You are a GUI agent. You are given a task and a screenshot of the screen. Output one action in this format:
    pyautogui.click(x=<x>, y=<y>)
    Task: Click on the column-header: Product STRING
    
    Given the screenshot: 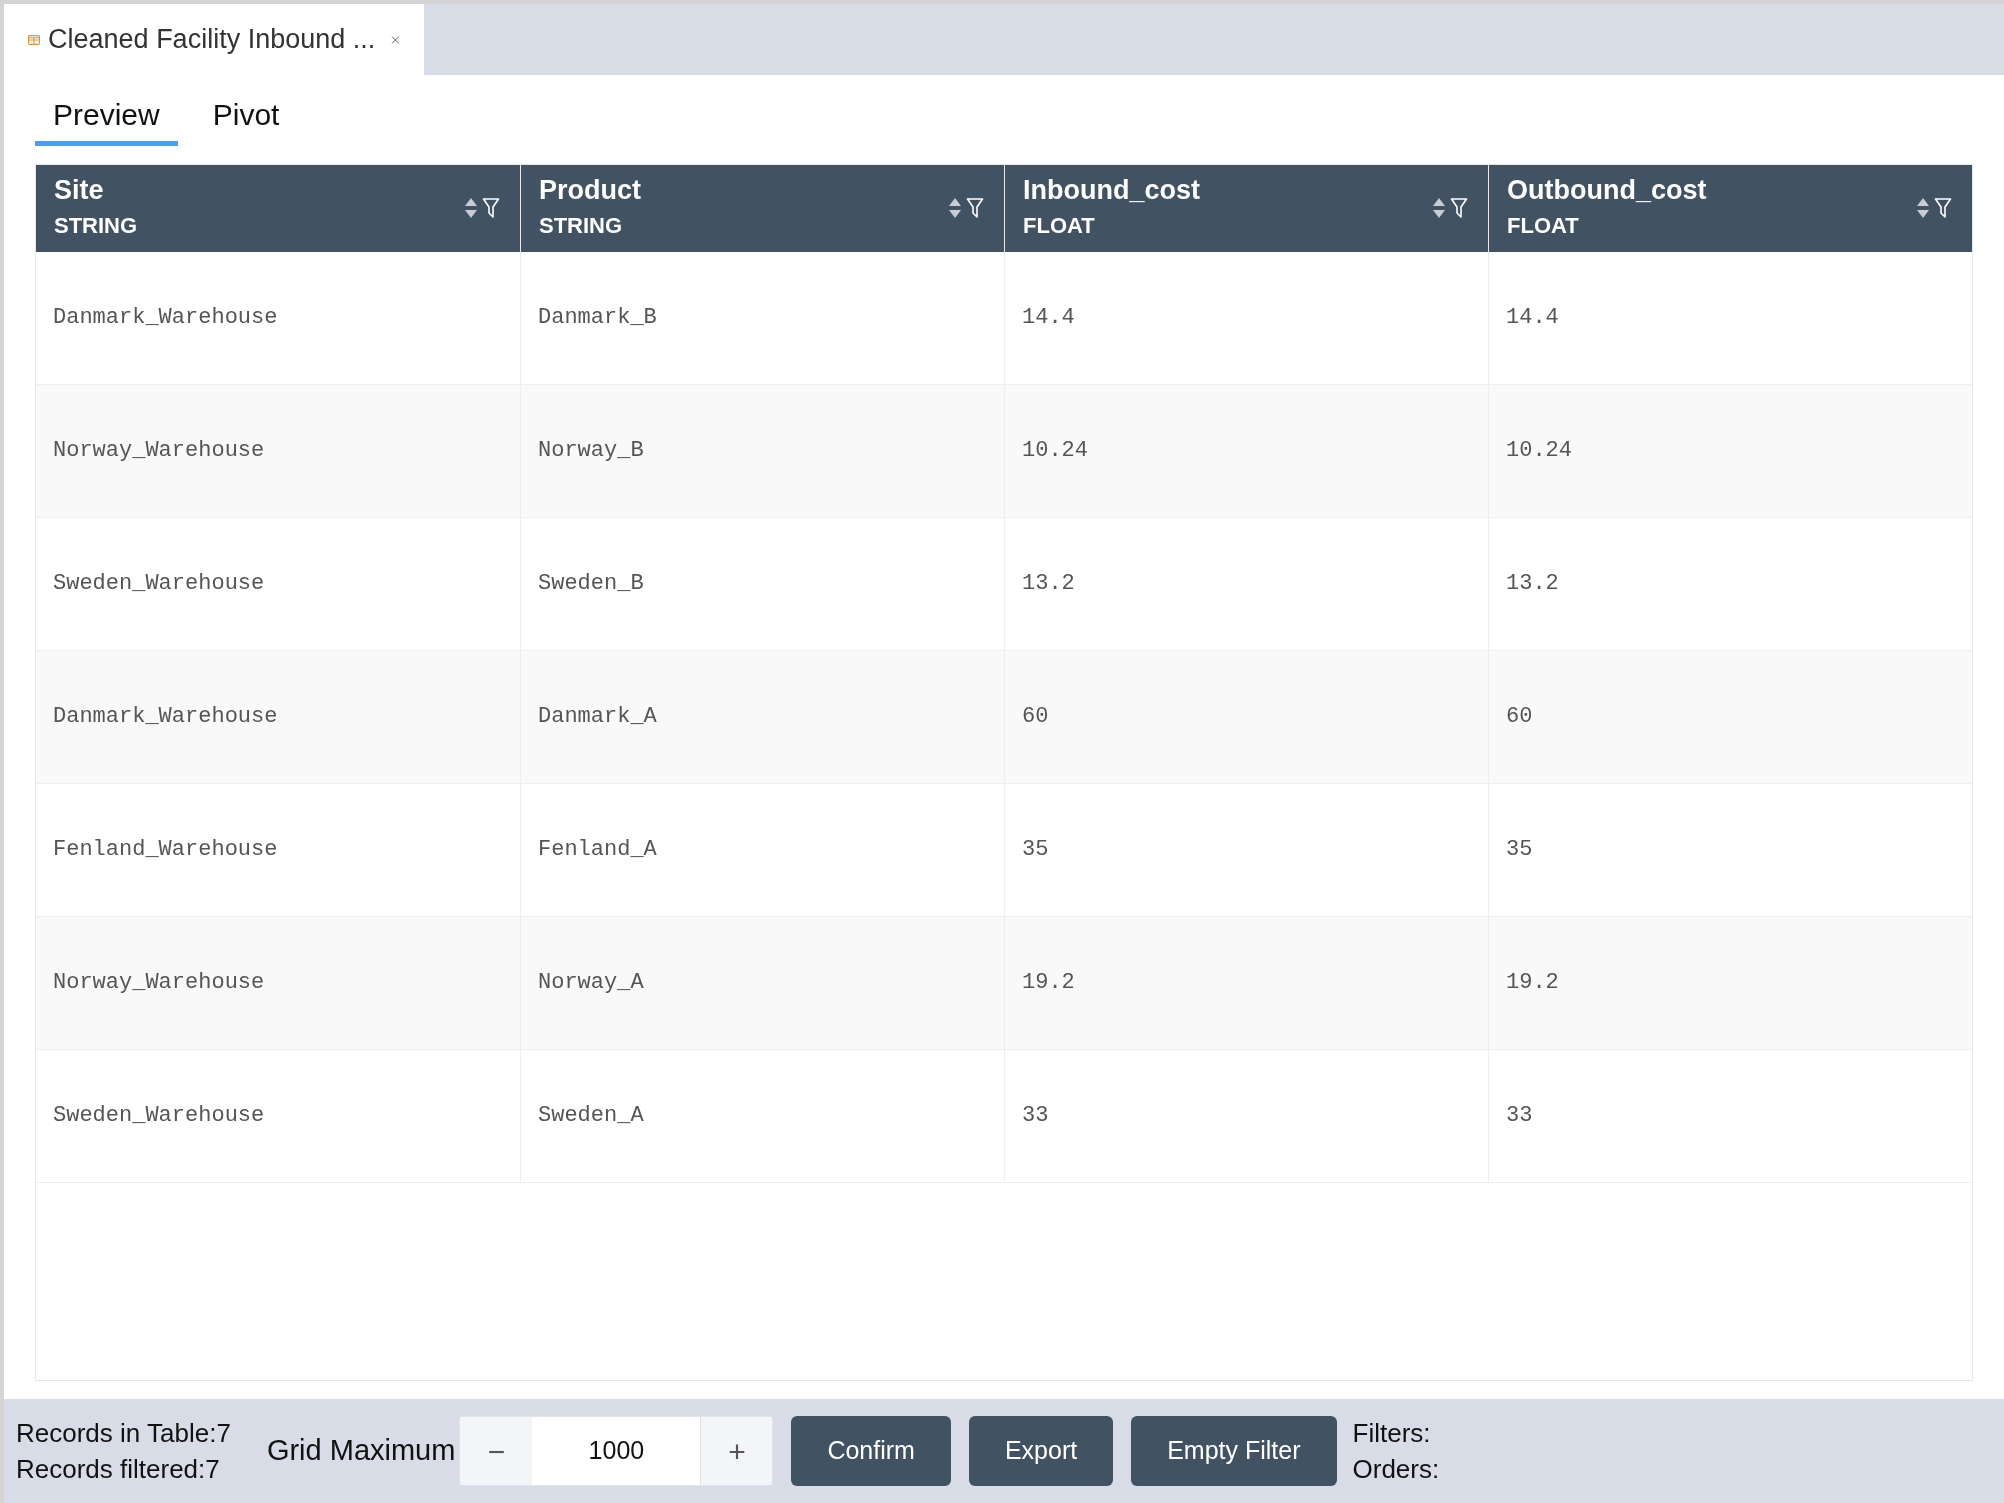 What is the action you would take?
    pyautogui.click(x=762, y=208)
    